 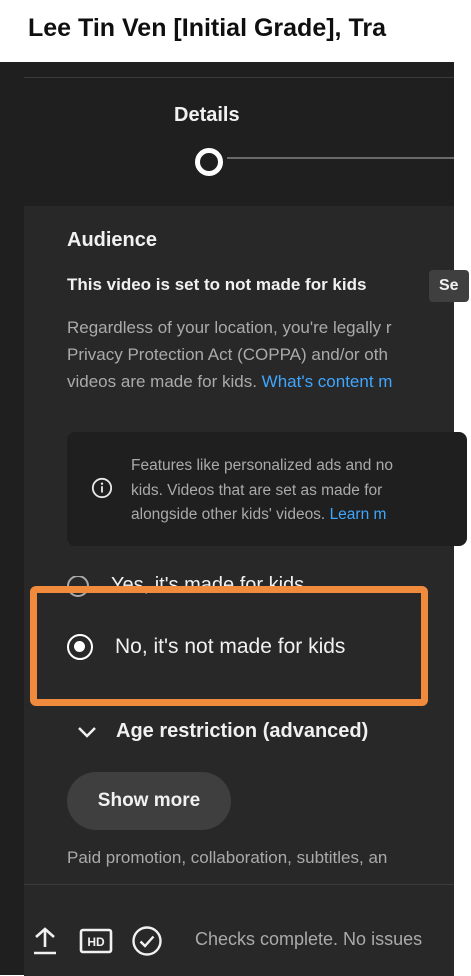 I want to click on kids-status-text: This video is set to not made for kids, so click(x=217, y=284).